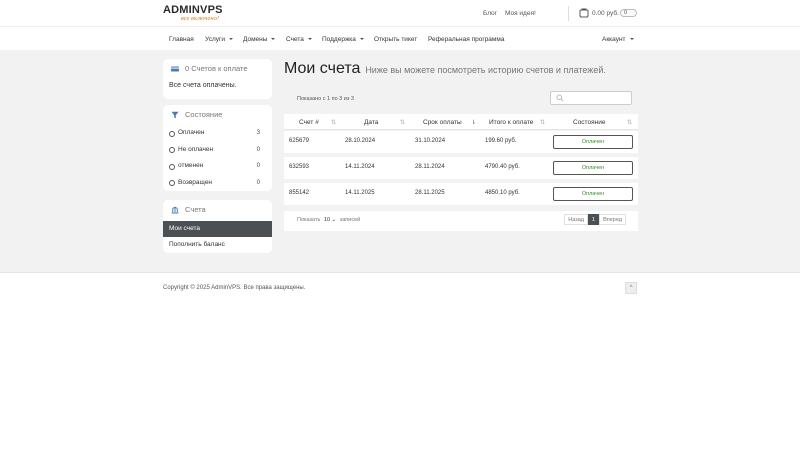 The width and height of the screenshot is (800, 450). Describe the element at coordinates (442, 122) in the screenshot. I see `col-due-date: Срок оплаты` at that location.